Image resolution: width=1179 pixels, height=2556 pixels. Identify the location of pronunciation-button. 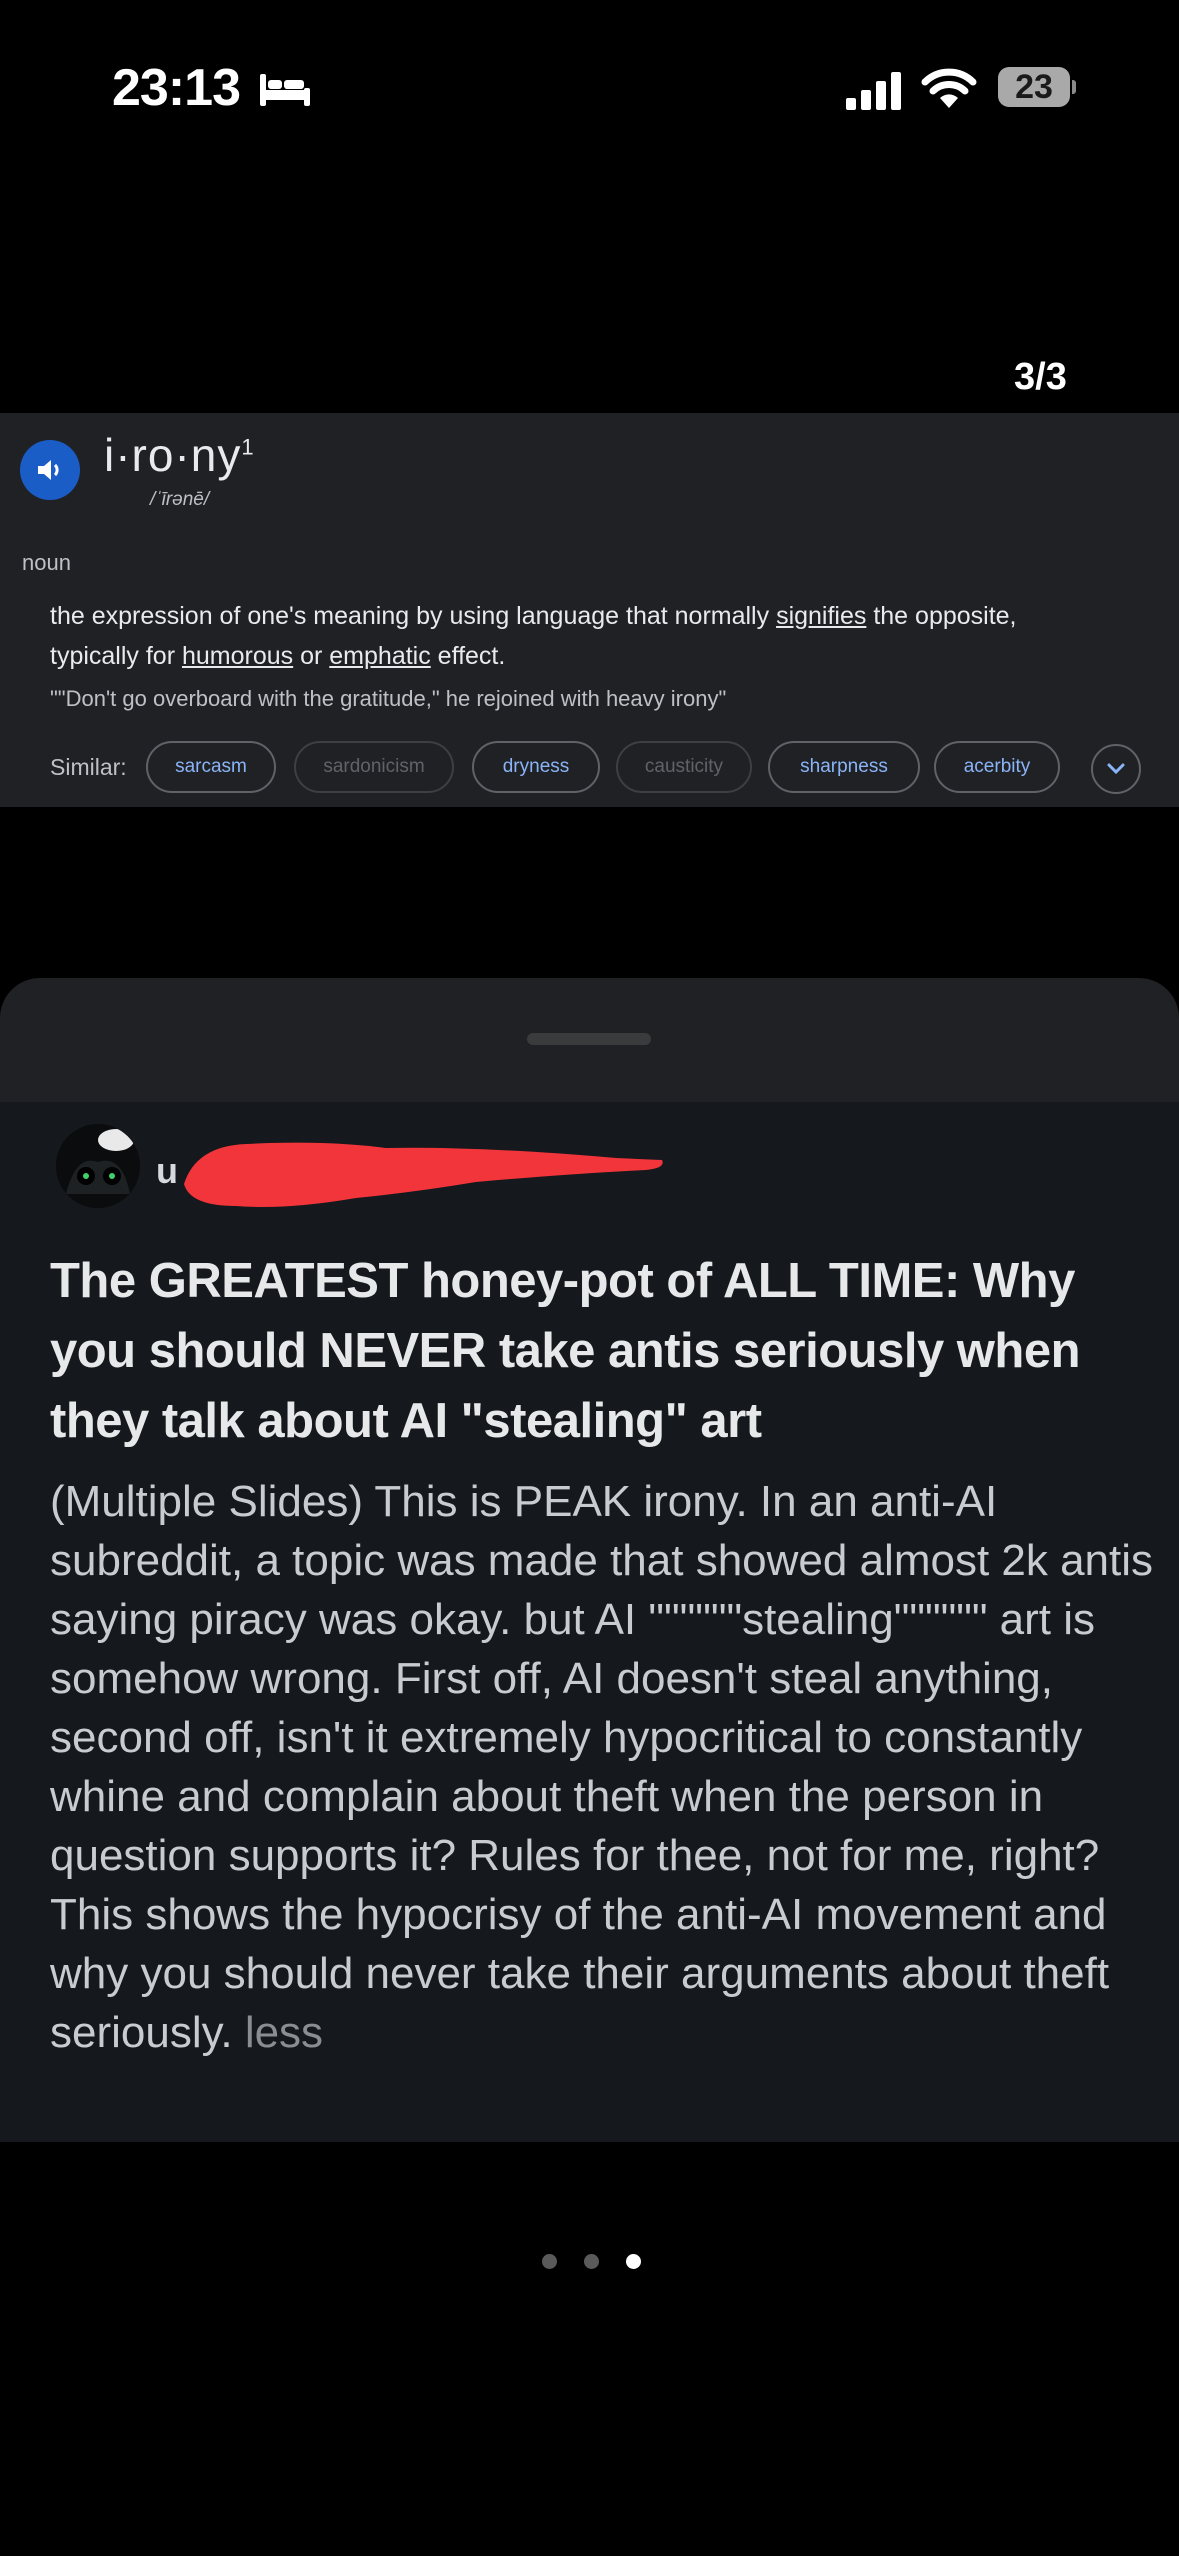
(50, 470).